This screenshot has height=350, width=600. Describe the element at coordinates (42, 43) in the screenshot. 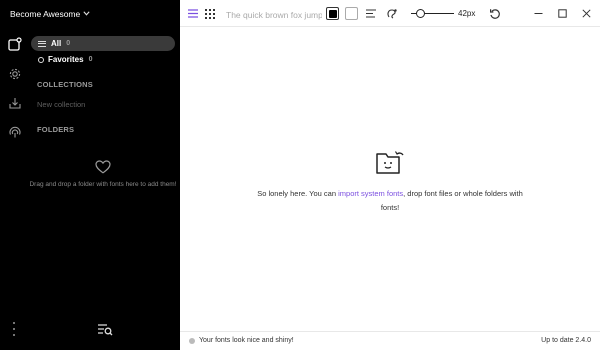

I see `list-icon` at that location.